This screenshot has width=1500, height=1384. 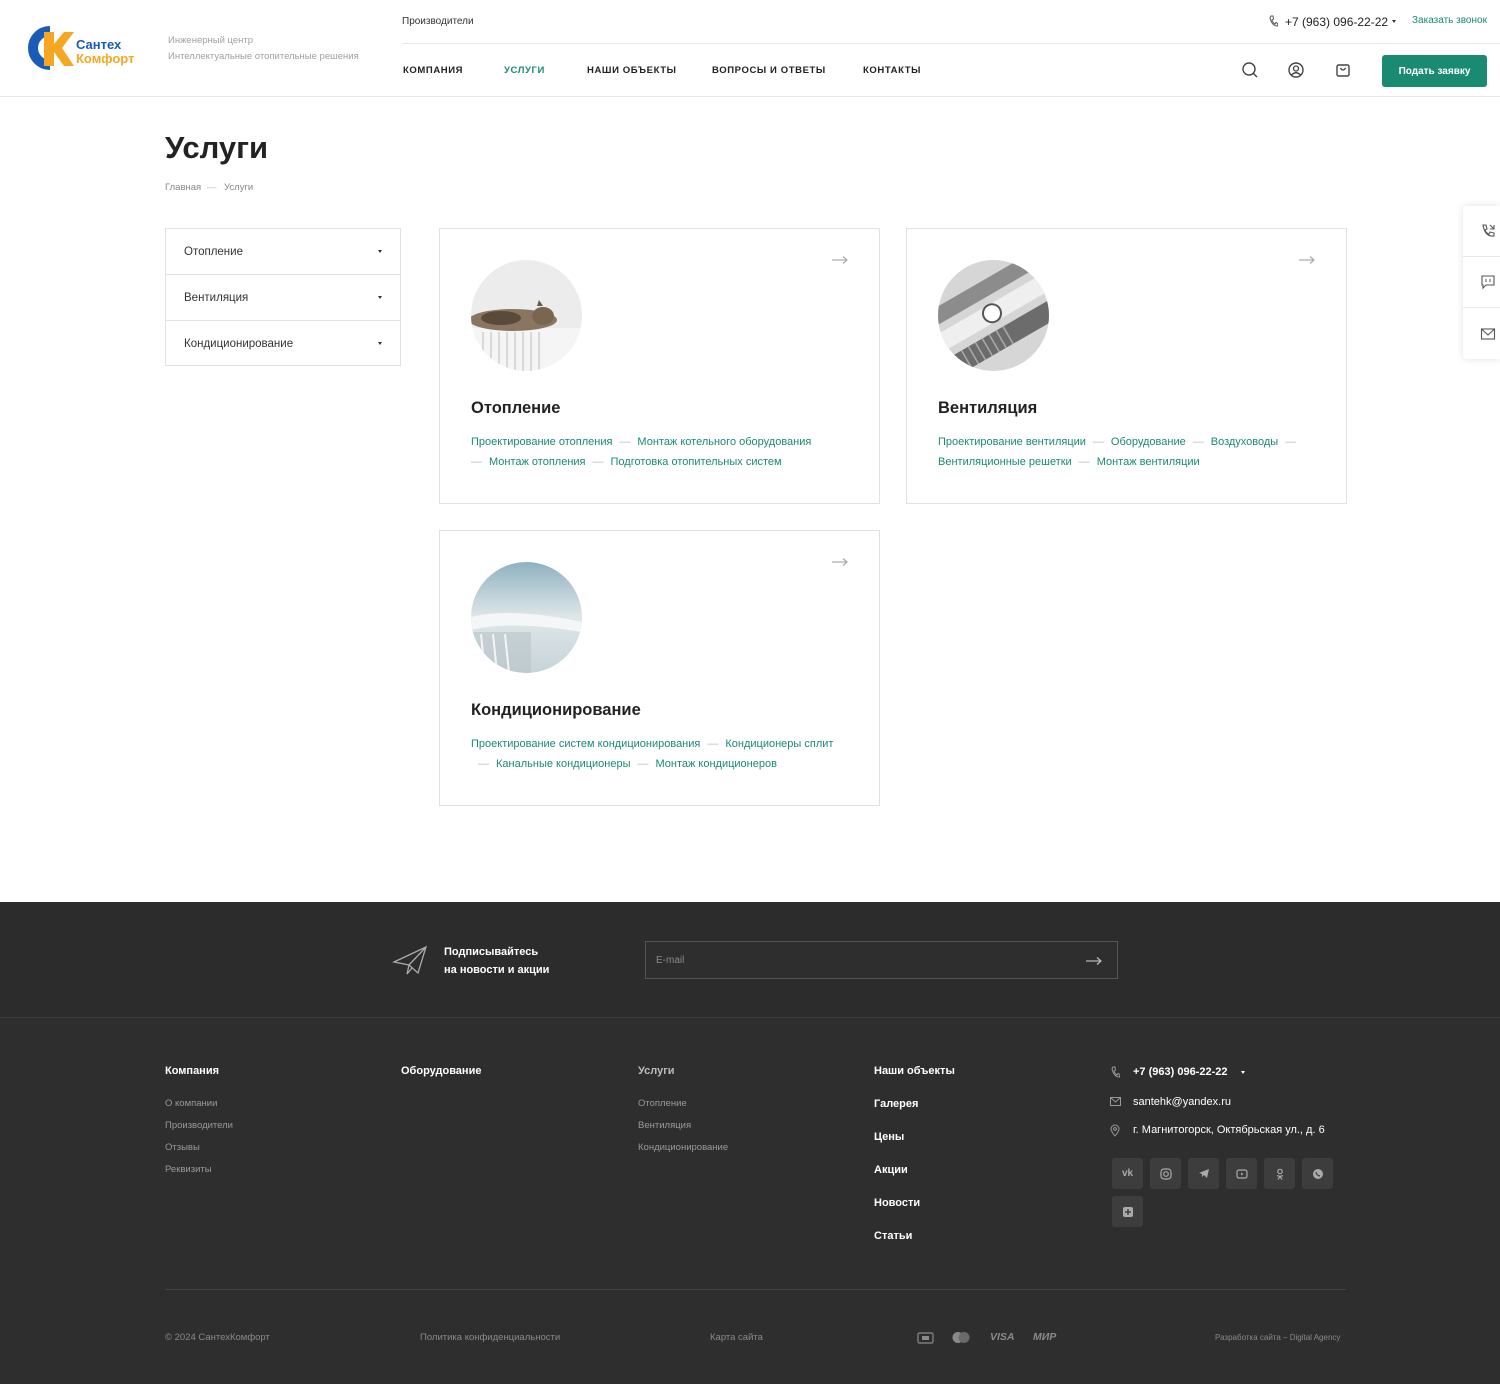 I want to click on card-link: Монтаж вентиляции, so click(x=1148, y=462).